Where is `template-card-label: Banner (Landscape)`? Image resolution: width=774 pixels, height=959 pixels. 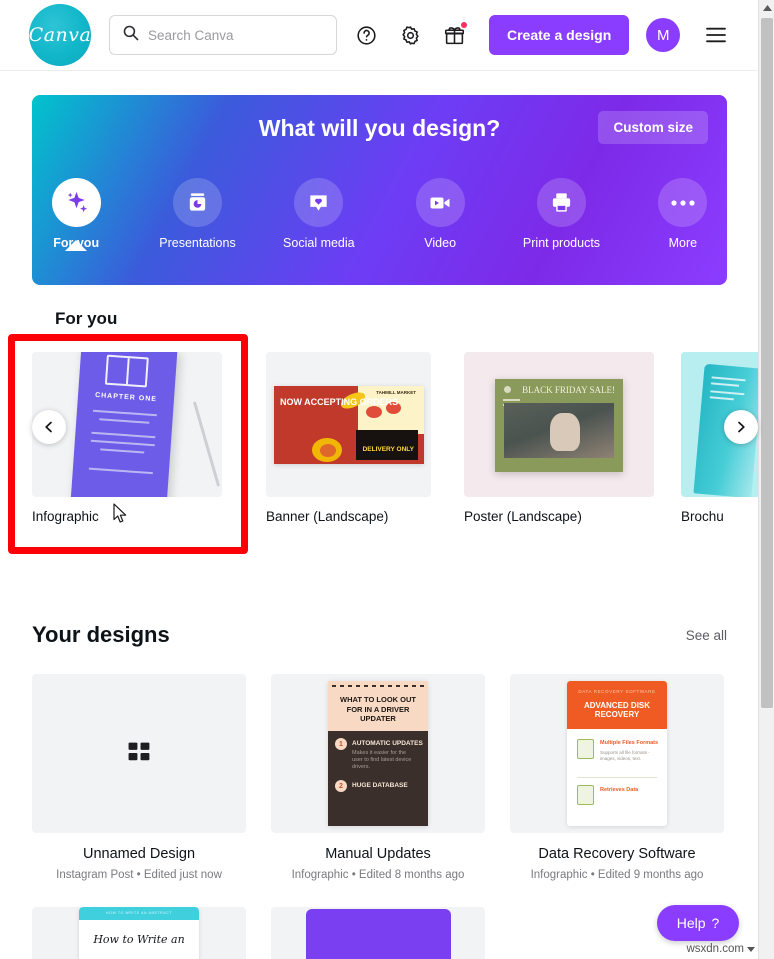 template-card-label: Banner (Landscape) is located at coordinates (327, 516).